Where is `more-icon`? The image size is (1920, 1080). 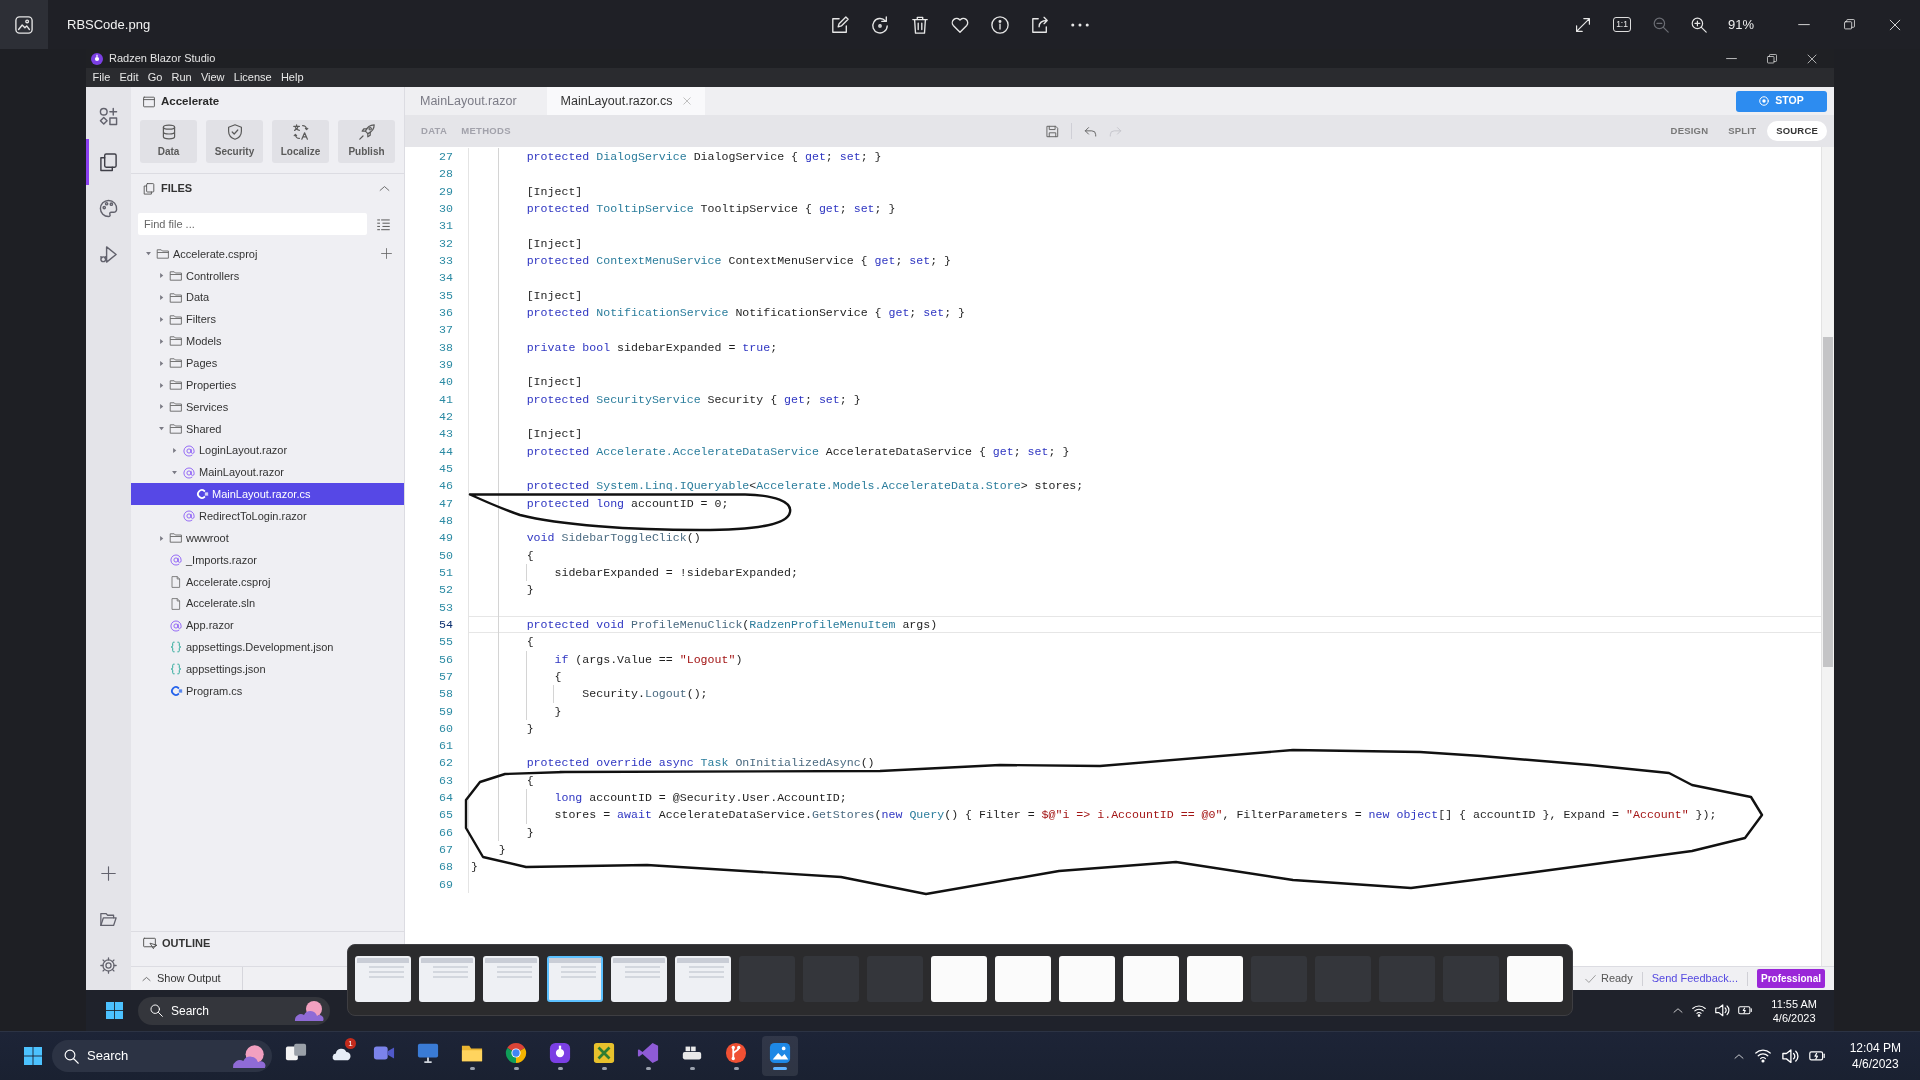
more-icon is located at coordinates (1080, 24).